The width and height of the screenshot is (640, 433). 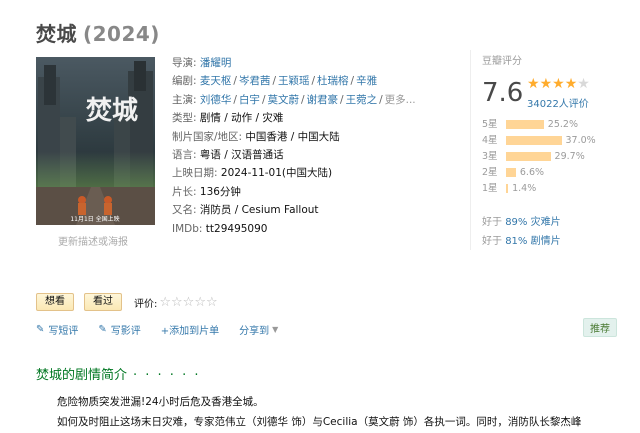 I want to click on genre-row: 类型: 剧情 / 动作 / 灾难, so click(x=306, y=118).